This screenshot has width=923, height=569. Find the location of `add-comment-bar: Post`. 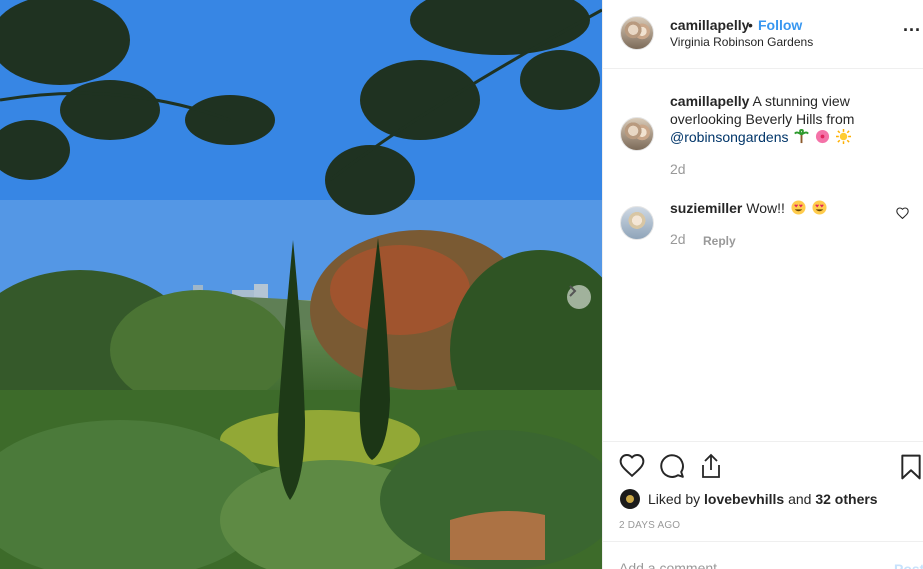

add-comment-bar: Post is located at coordinates (763, 555).